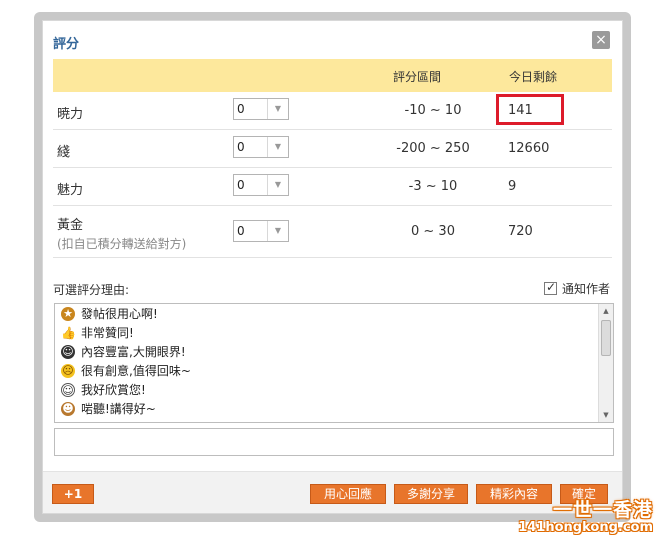 The height and width of the screenshot is (541, 661). What do you see at coordinates (433, 110) in the screenshot?
I see `range-value: -10 ~ 10` at bounding box center [433, 110].